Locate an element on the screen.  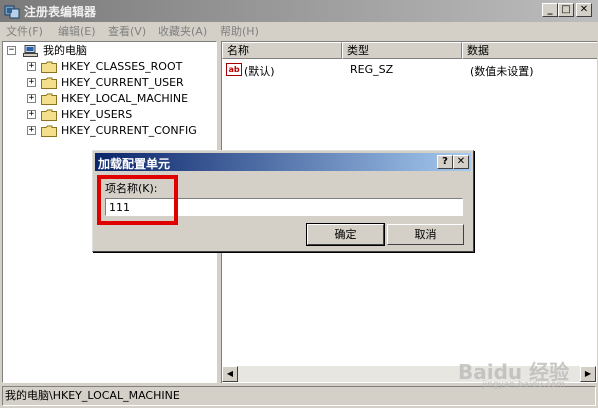
menu-view: 查看(V) is located at coordinates (127, 31).